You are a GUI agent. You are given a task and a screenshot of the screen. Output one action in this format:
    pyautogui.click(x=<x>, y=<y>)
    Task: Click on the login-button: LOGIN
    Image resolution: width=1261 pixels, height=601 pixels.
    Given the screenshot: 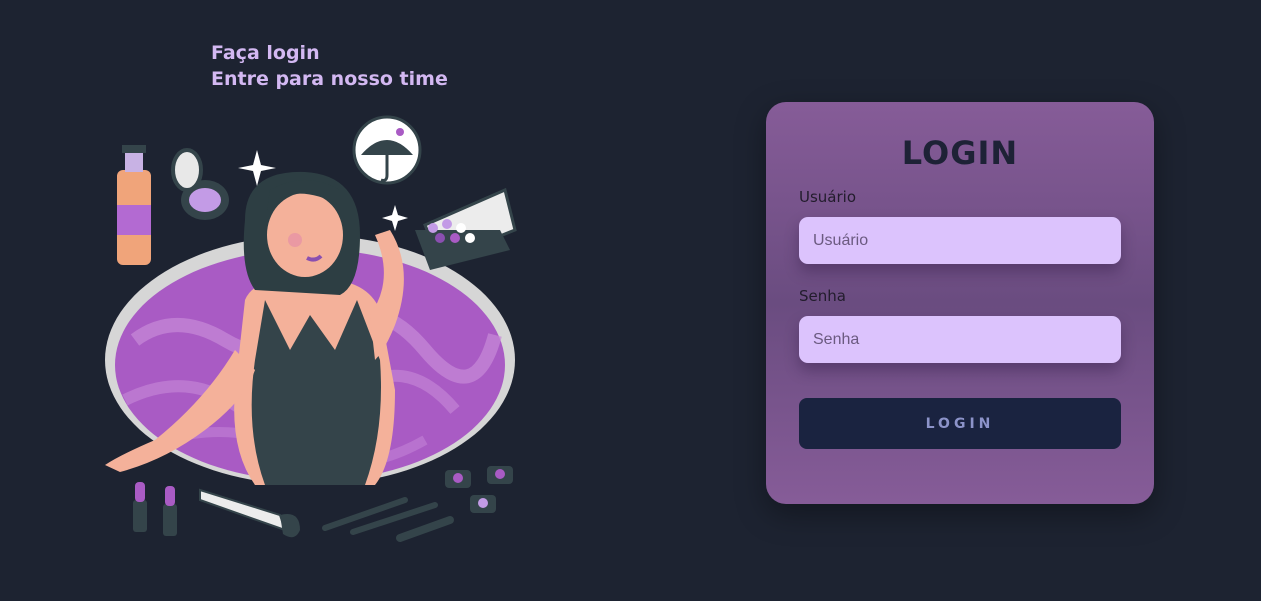 What is the action you would take?
    pyautogui.click(x=960, y=423)
    